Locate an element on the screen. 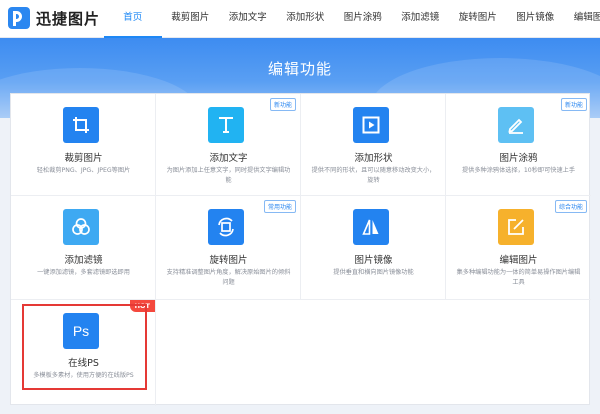 The image size is (600, 414). feature-title: 添加滤镜 is located at coordinates (83, 260).